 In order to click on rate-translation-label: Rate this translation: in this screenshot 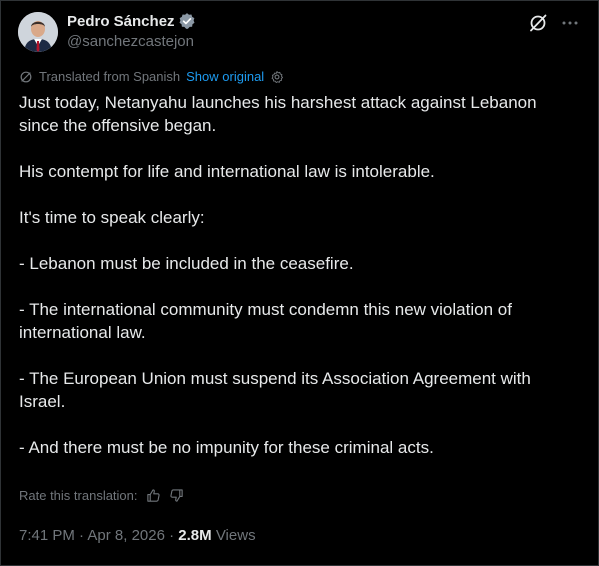, I will do `click(78, 495)`.